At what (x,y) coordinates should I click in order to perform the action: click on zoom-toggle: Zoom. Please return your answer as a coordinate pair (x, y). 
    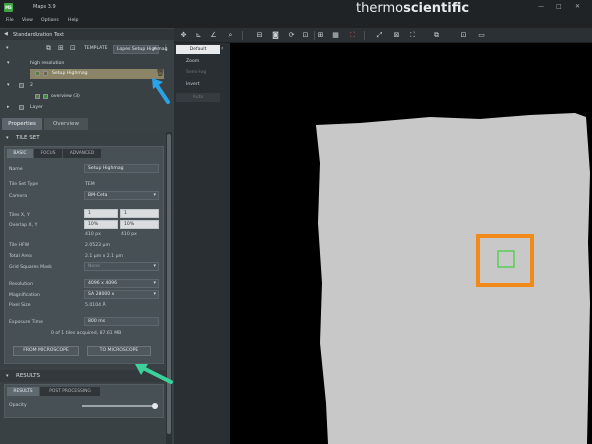
    Looking at the image, I should click on (198, 61).